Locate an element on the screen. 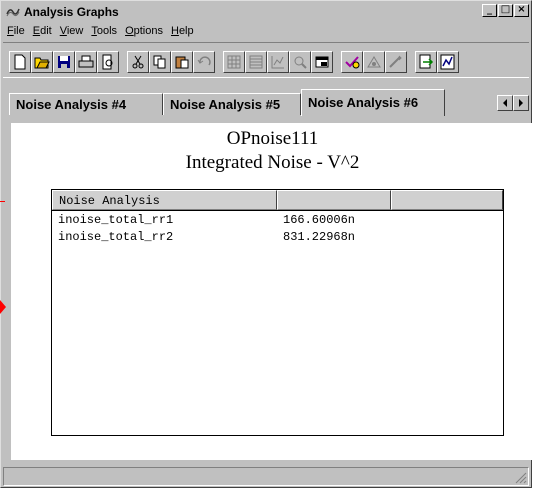 The image size is (534, 489). tab-scroll-buttons is located at coordinates (513, 103).